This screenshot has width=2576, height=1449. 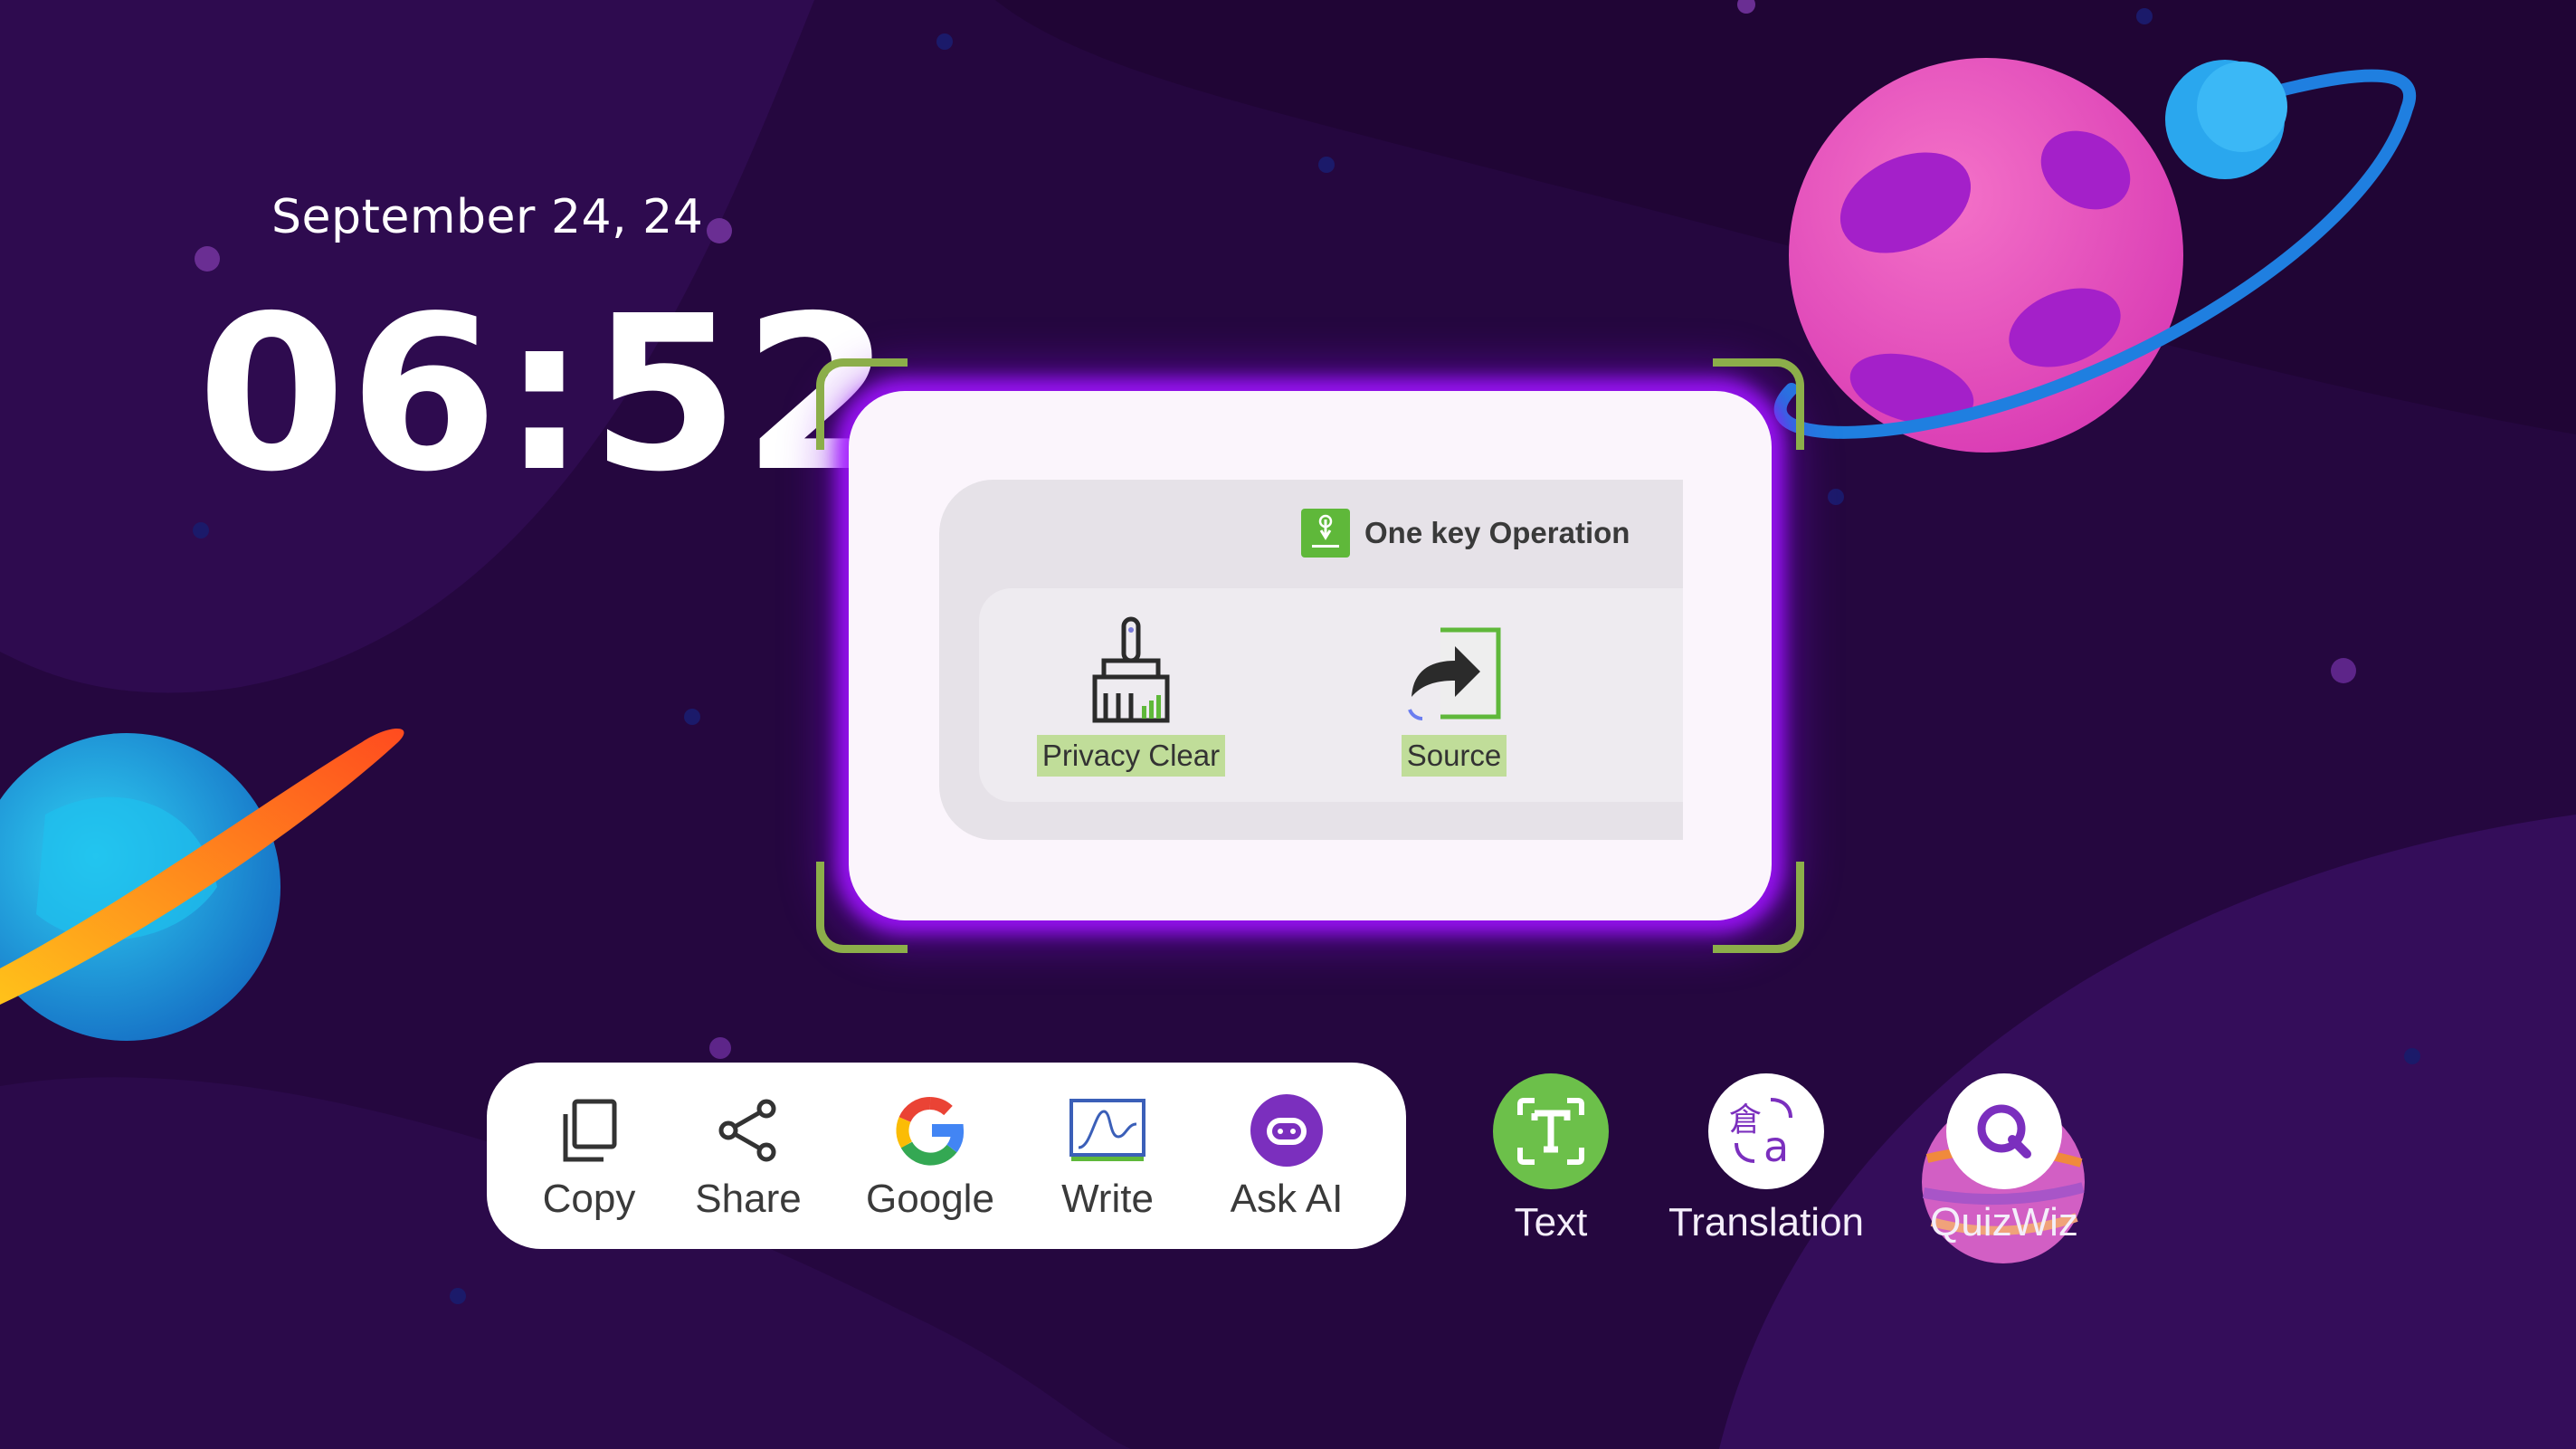 I want to click on crop-handle-bottom-left, so click(x=862, y=907).